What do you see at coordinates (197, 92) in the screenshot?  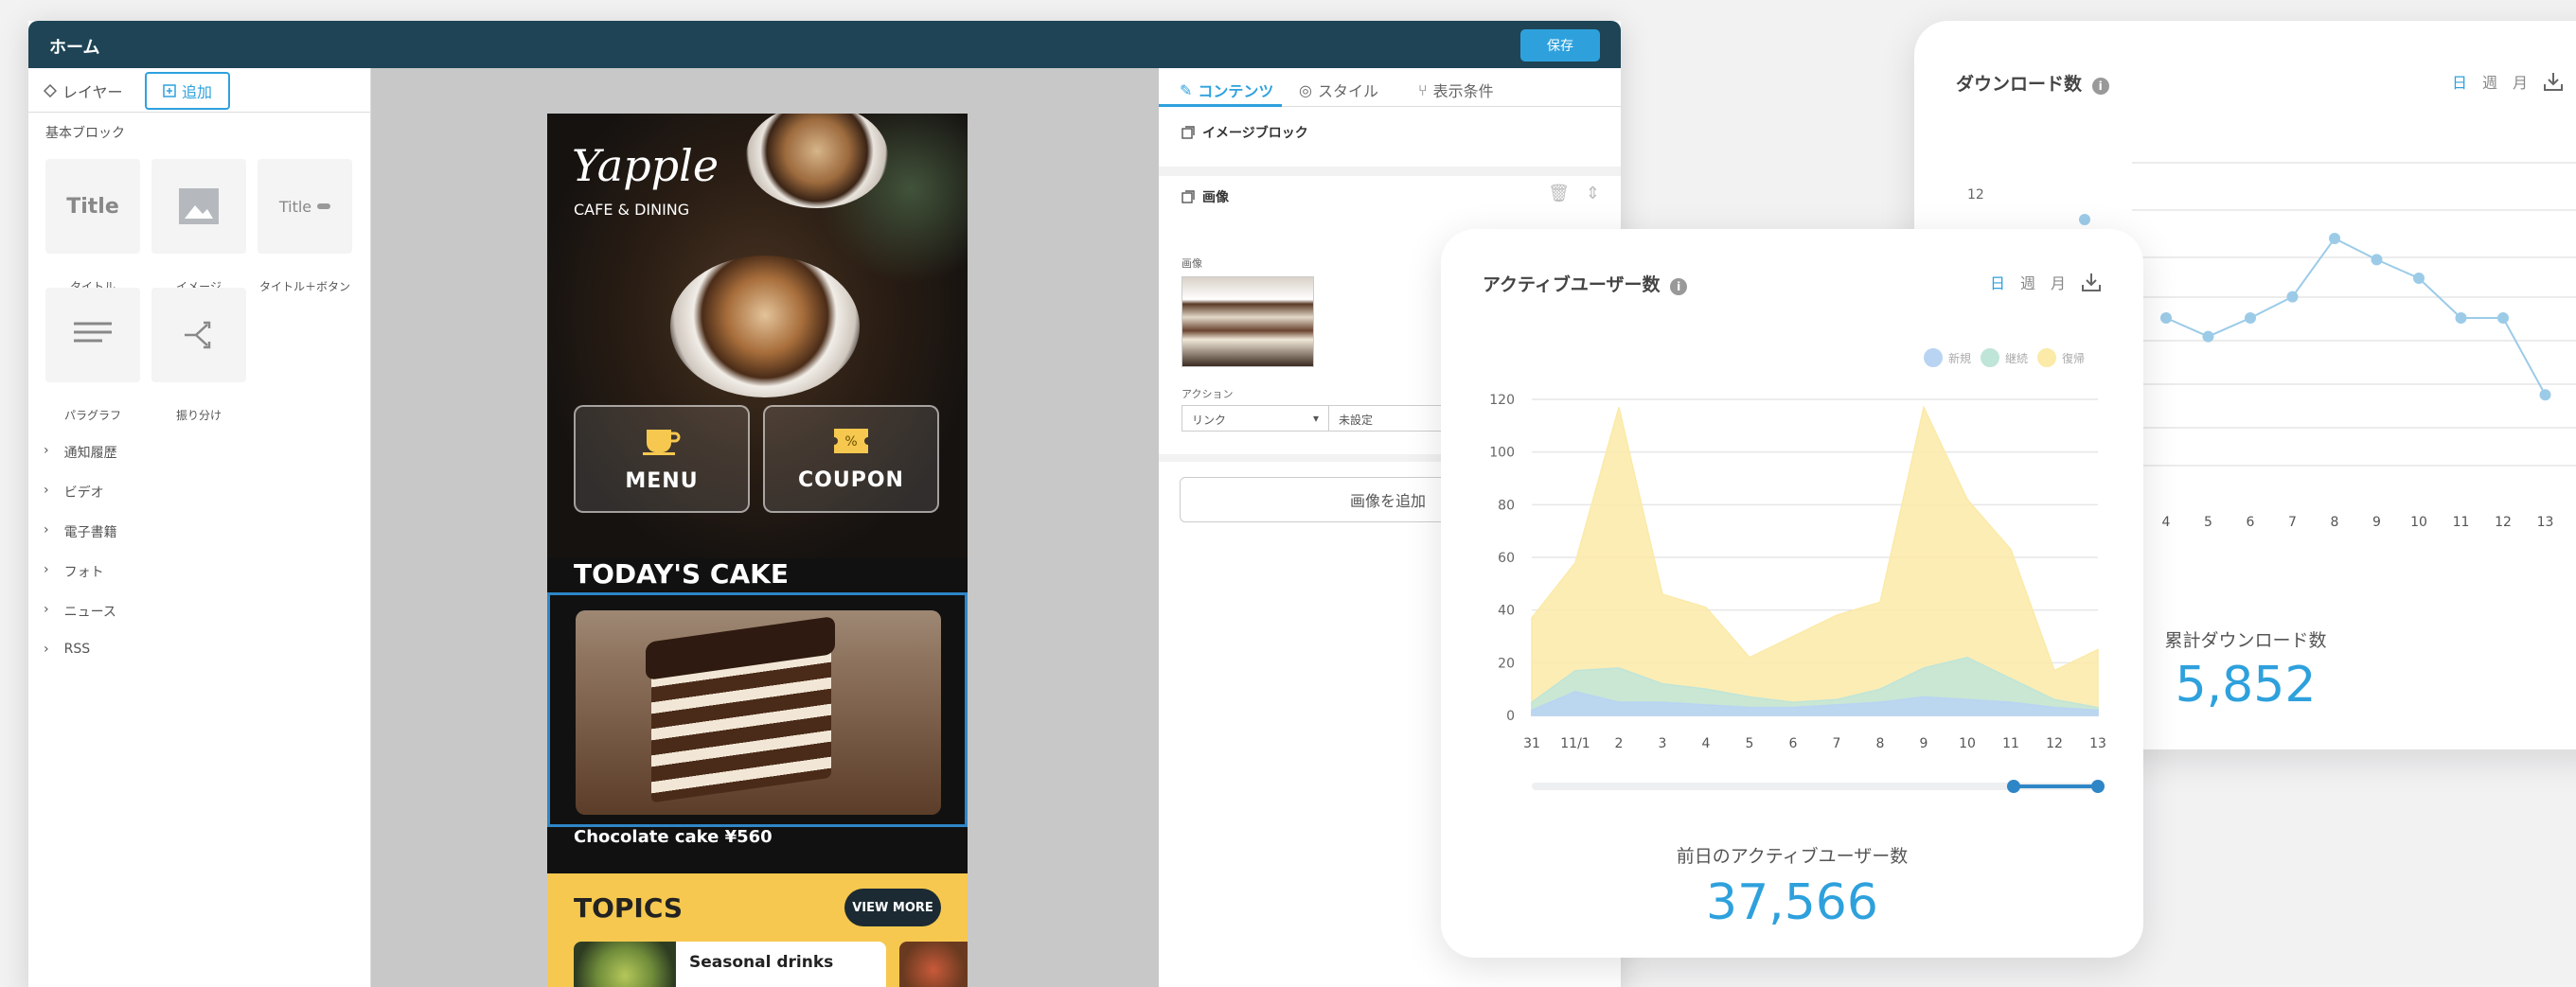 I see `tab-add-label: 追加` at bounding box center [197, 92].